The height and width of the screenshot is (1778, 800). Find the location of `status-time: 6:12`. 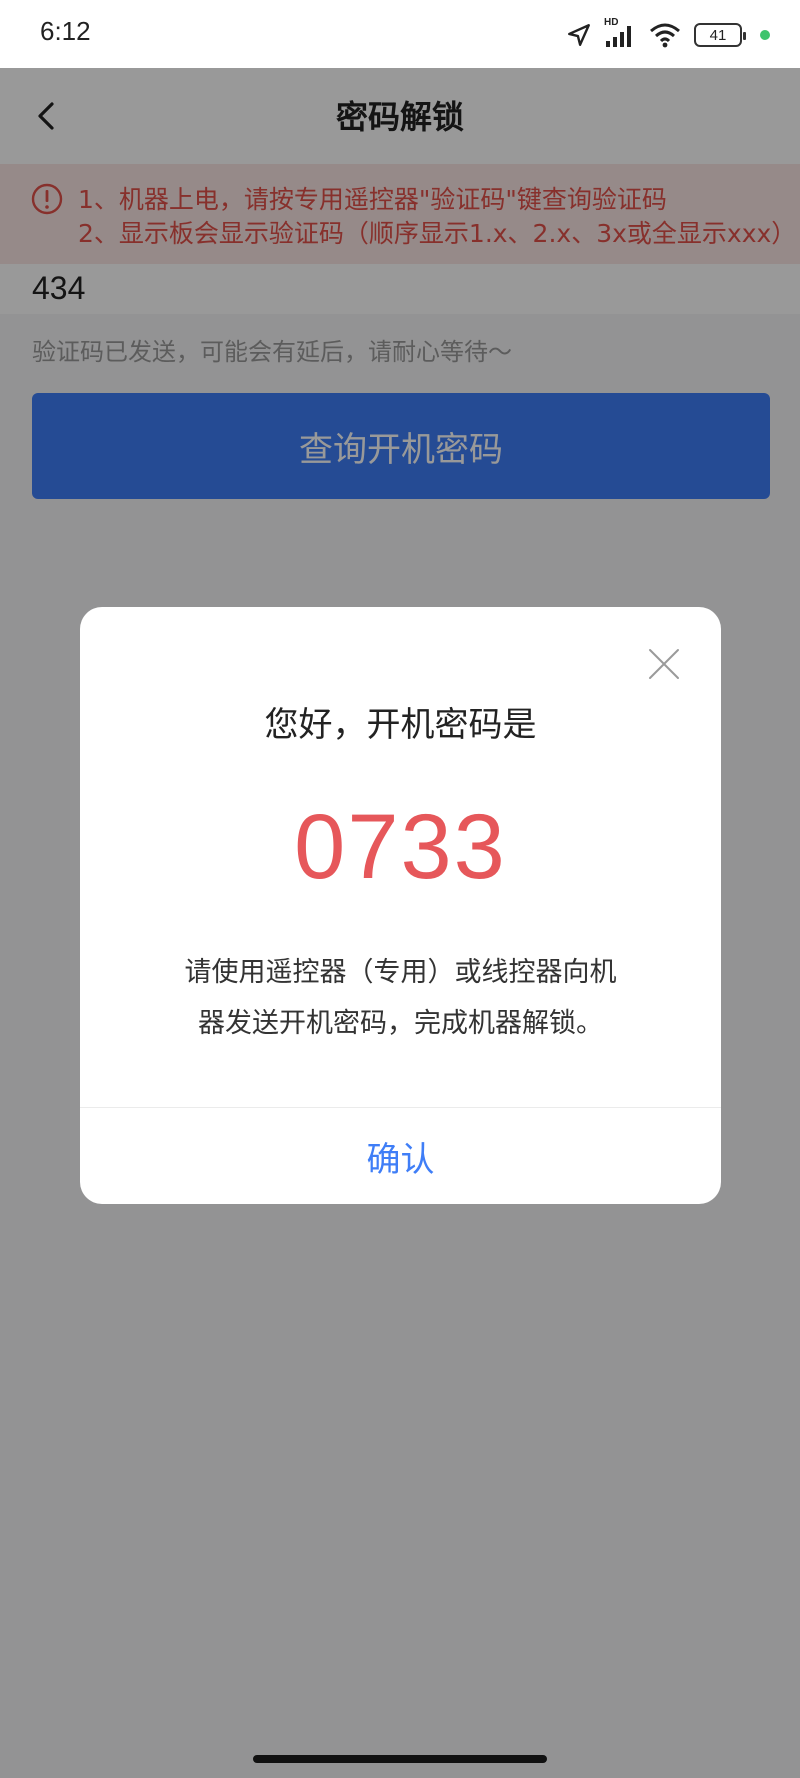

status-time: 6:12 is located at coordinates (65, 31).